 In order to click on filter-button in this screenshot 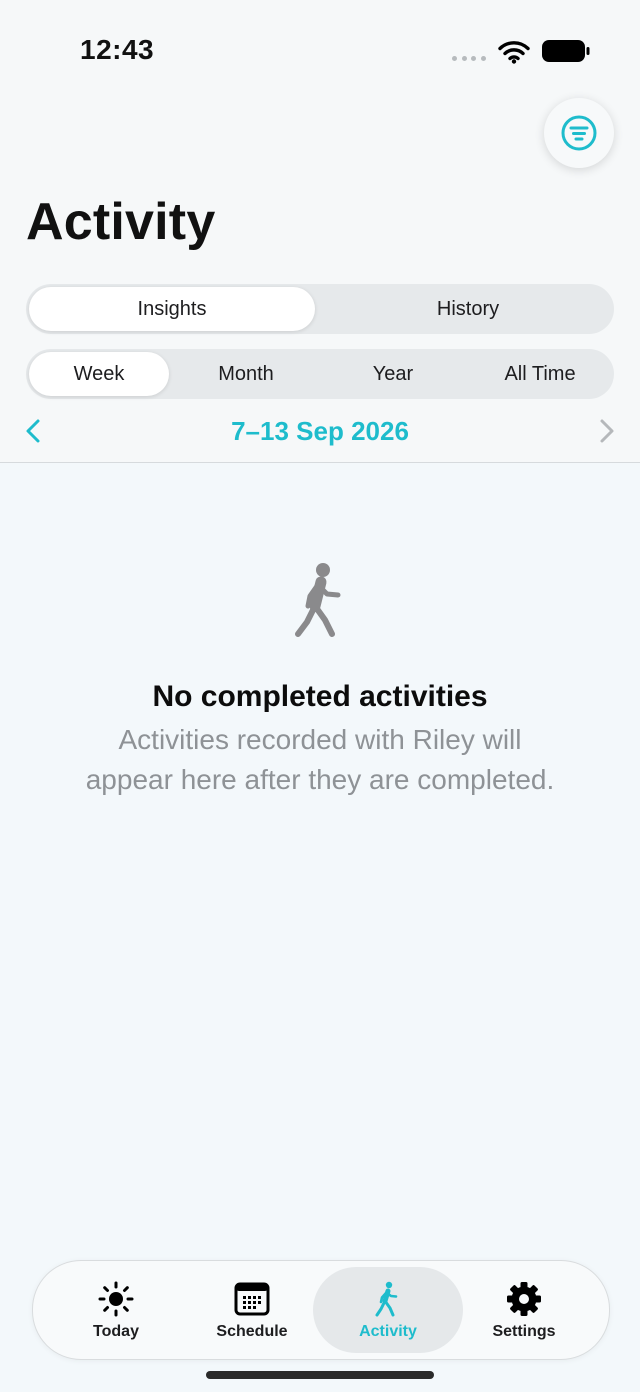, I will do `click(579, 133)`.